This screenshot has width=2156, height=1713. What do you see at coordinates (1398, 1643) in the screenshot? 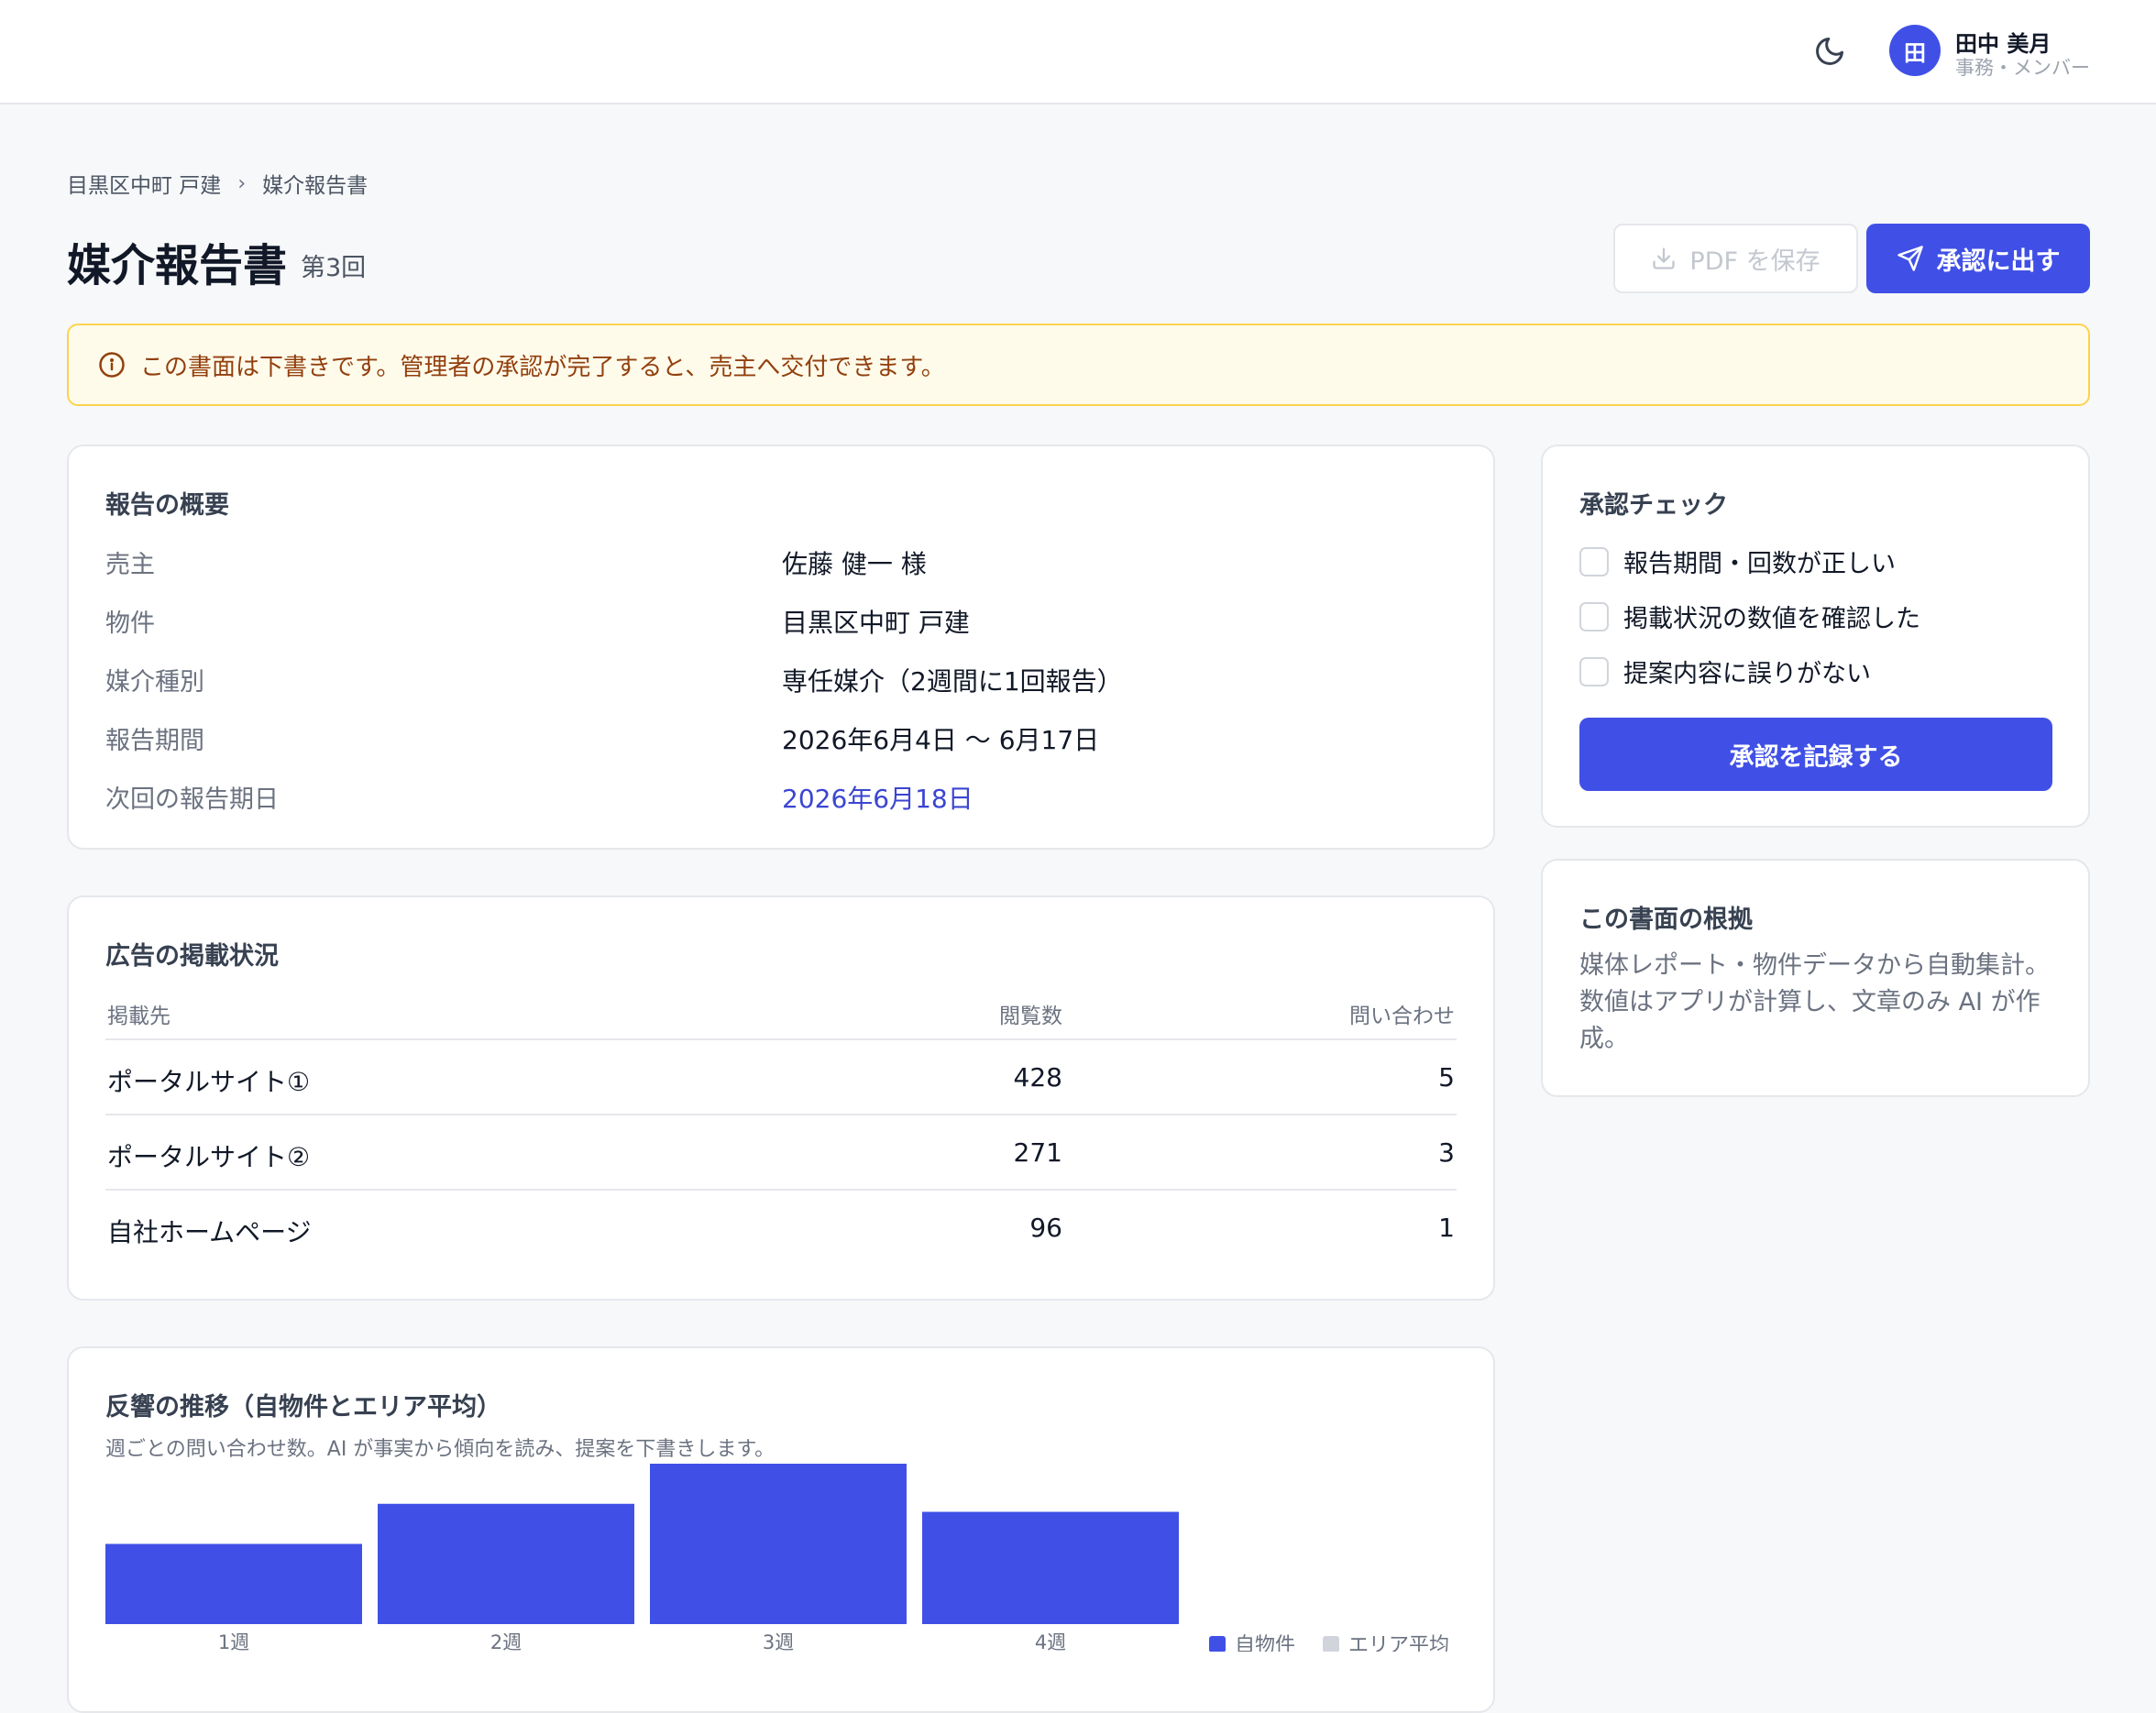
I see `legend-label: エリア平均` at bounding box center [1398, 1643].